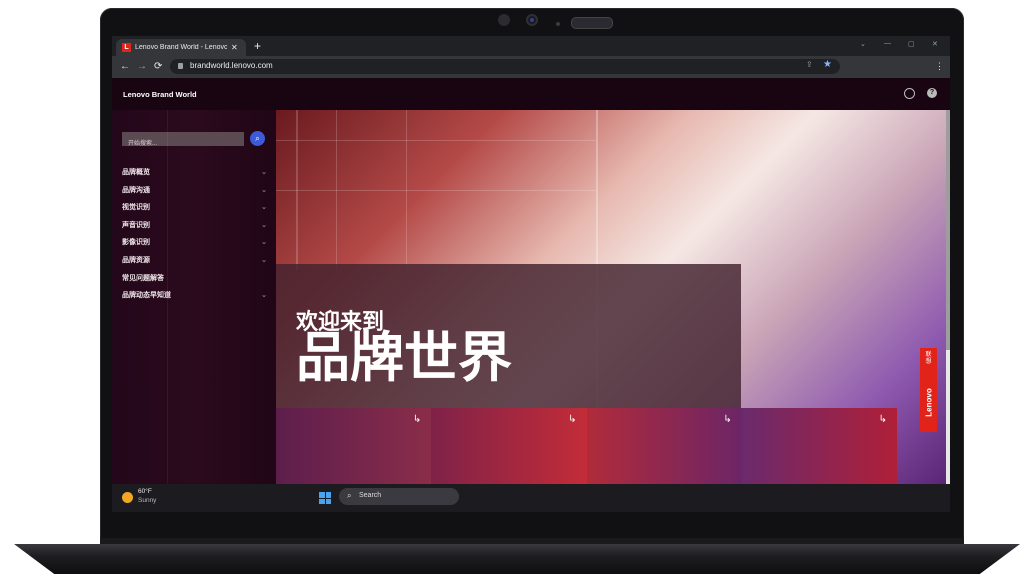  Describe the element at coordinates (136, 225) in the screenshot. I see `menu-label: 声音识别` at that location.